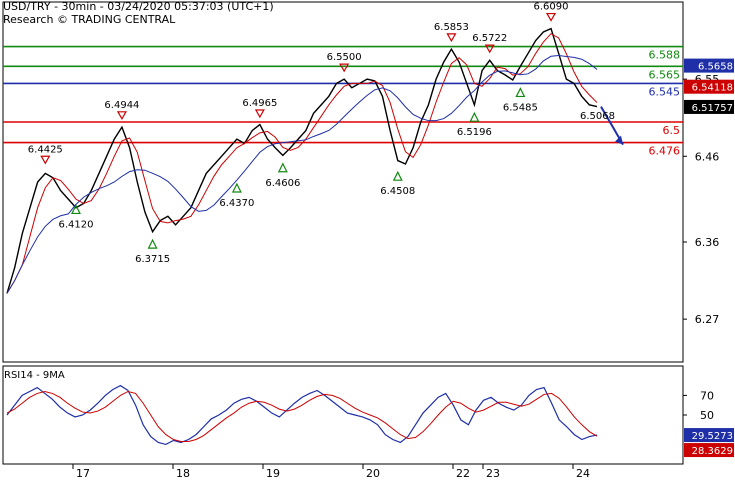  I want to click on time-tick-label: 22, so click(463, 473).